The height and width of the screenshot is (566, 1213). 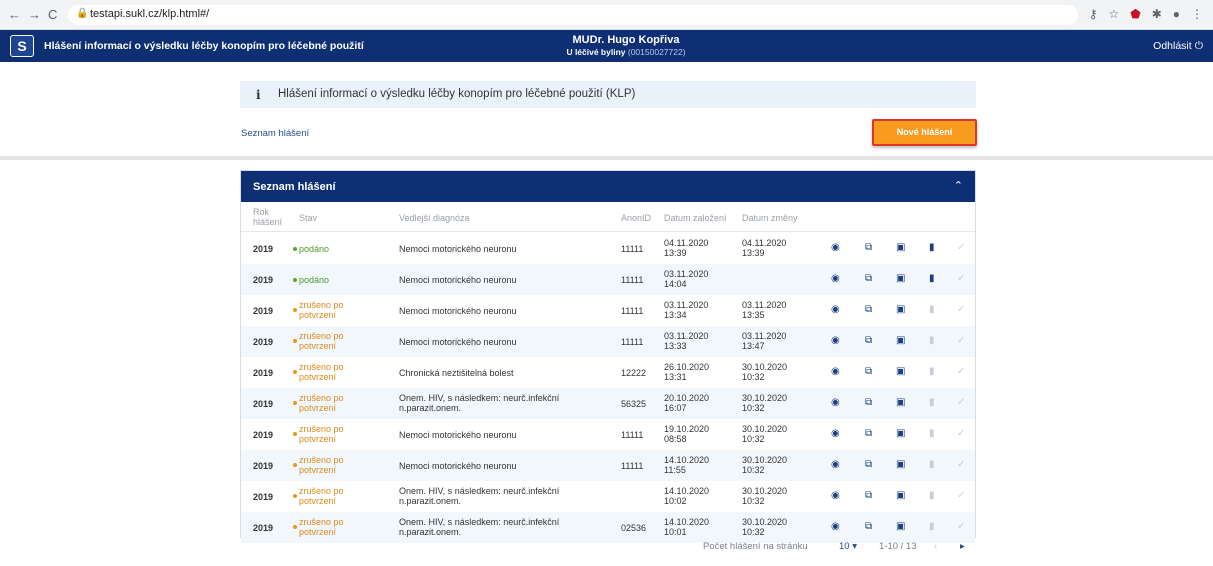 What do you see at coordinates (149, 14) in the screenshot?
I see `url-text: testapi.sukl.cz/klp.html#/` at bounding box center [149, 14].